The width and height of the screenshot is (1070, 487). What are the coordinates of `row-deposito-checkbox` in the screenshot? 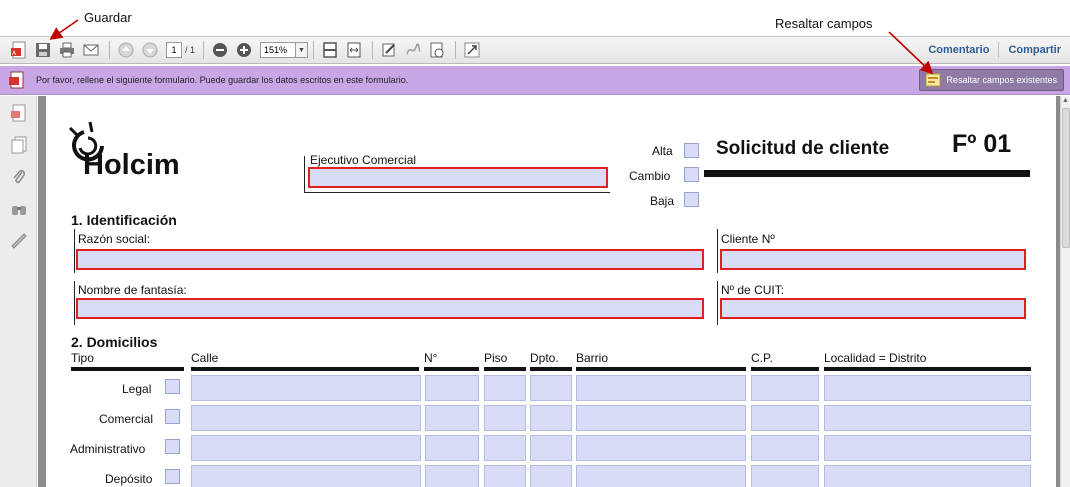 It's located at (172, 476).